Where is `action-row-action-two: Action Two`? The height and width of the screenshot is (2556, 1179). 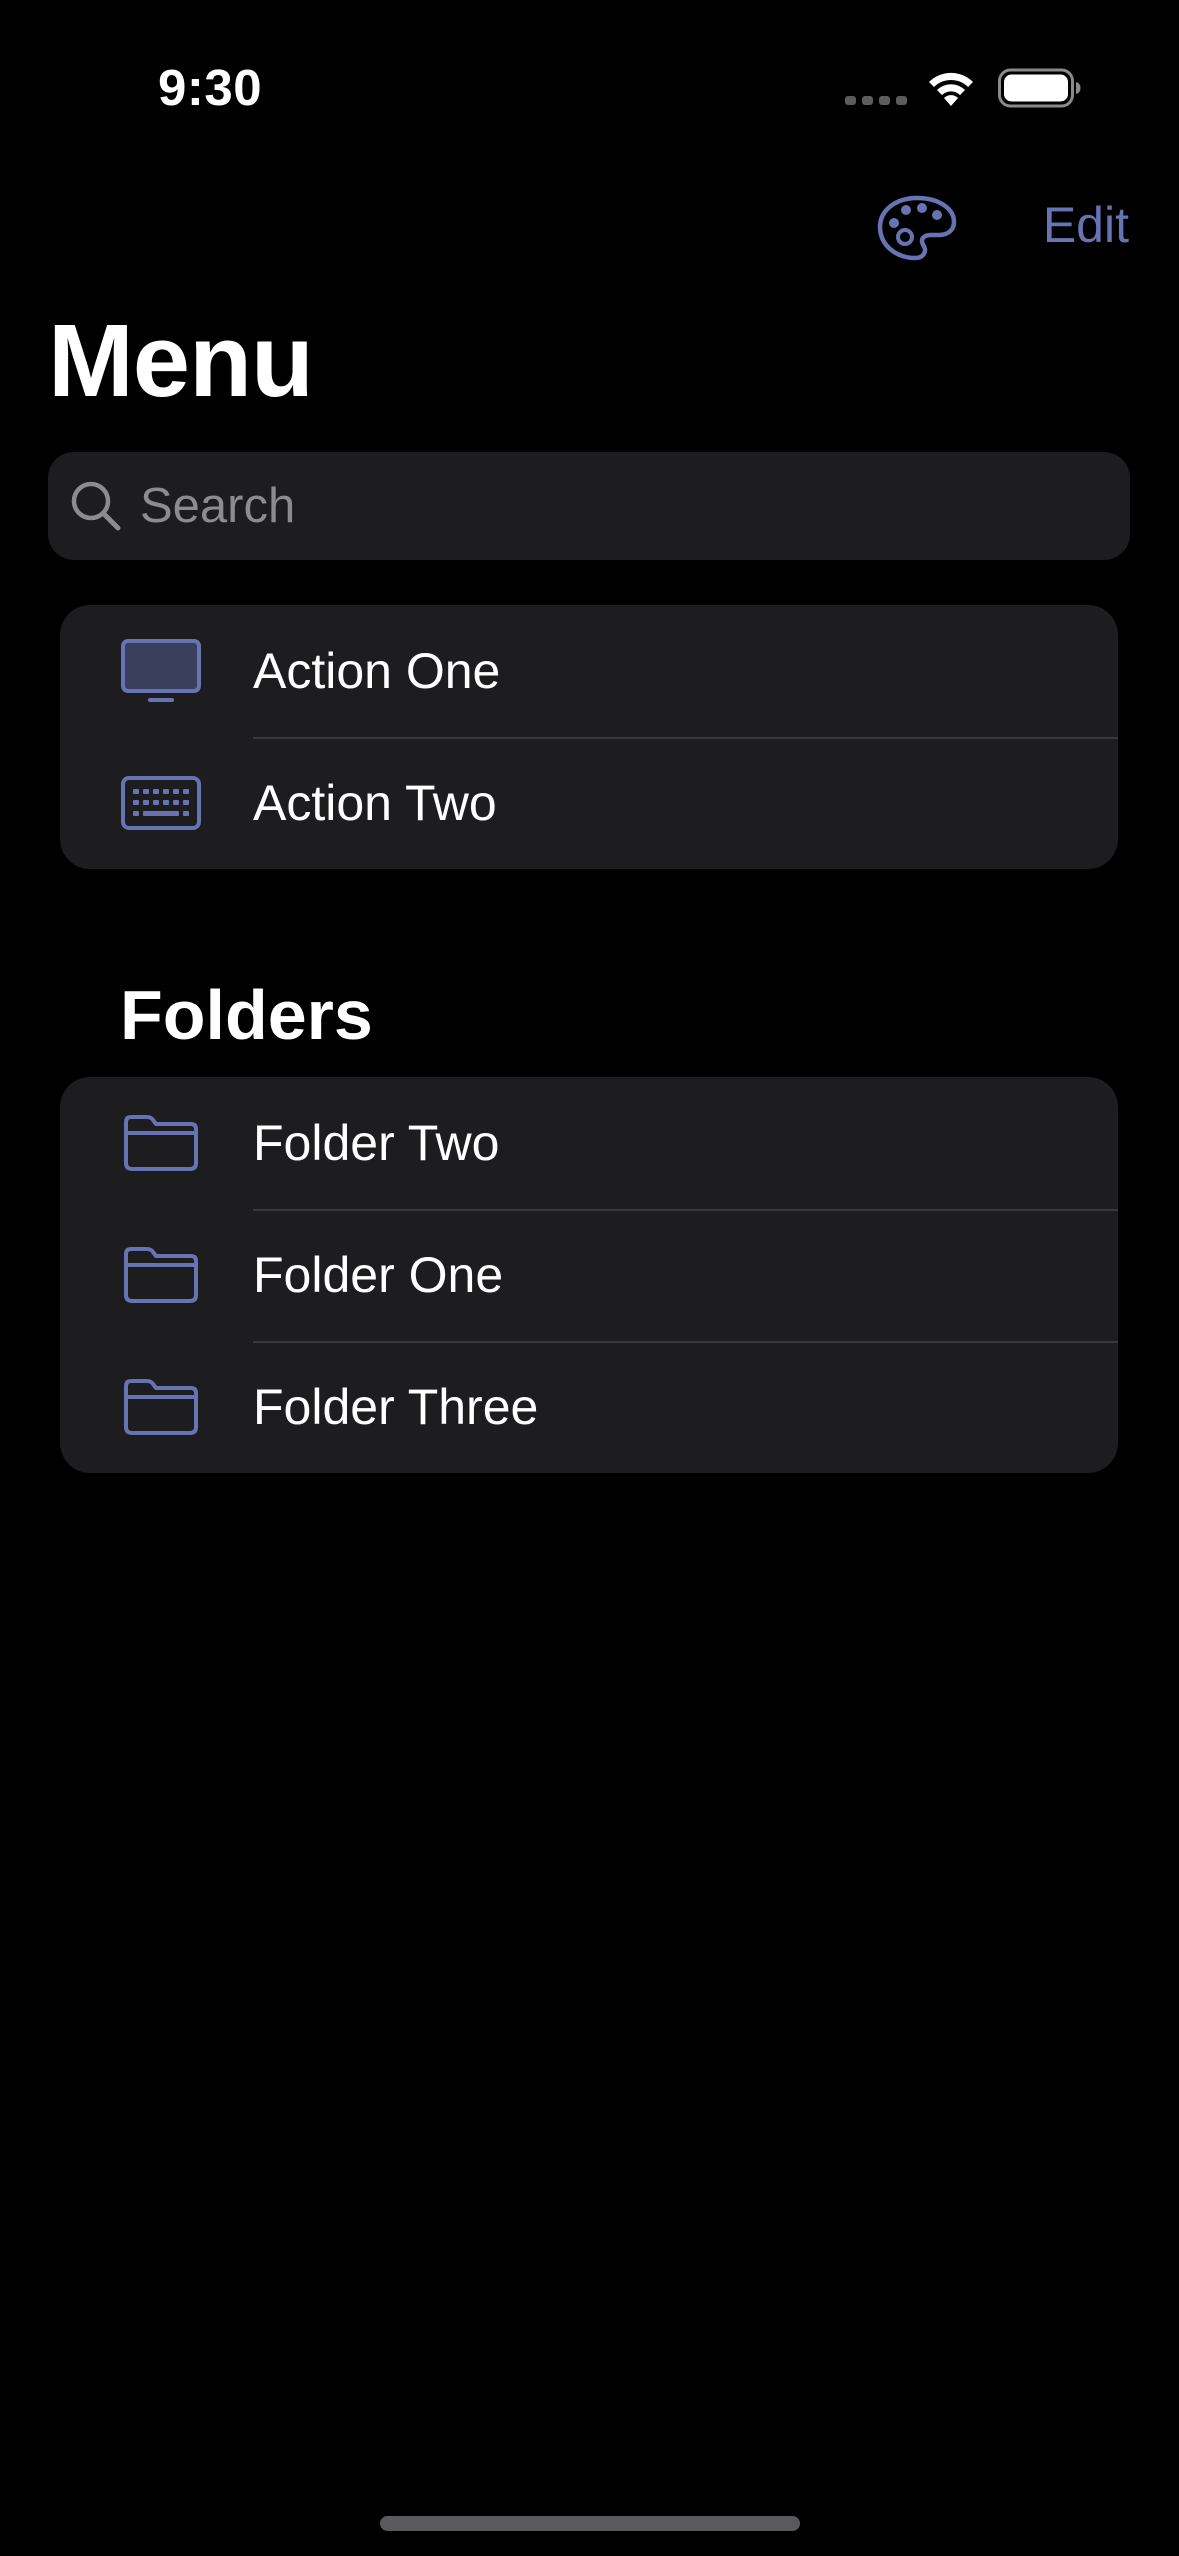
action-row-action-two: Action Two is located at coordinates (589, 803).